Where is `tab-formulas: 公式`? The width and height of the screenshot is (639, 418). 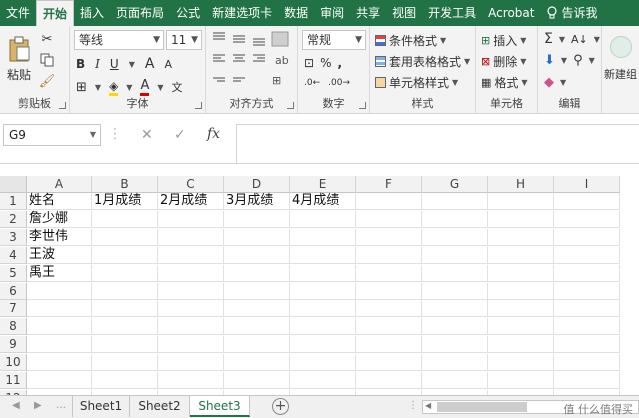
tab-formulas: 公式 is located at coordinates (188, 13).